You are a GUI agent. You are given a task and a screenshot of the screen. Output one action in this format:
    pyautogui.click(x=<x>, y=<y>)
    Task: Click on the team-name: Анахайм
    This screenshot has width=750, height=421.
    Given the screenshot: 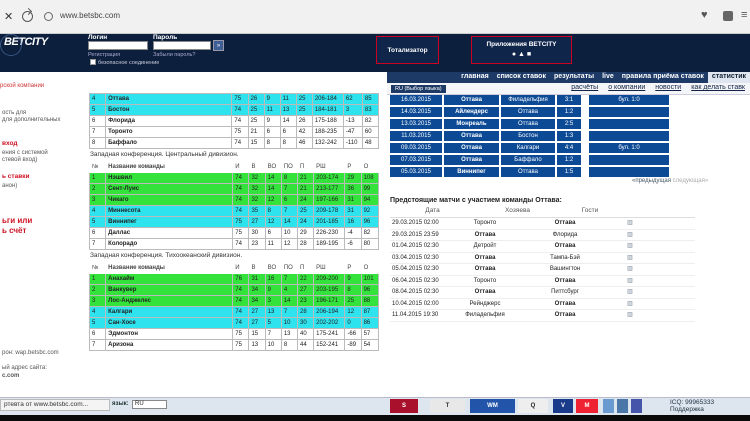 What is the action you would take?
    pyautogui.click(x=169, y=279)
    